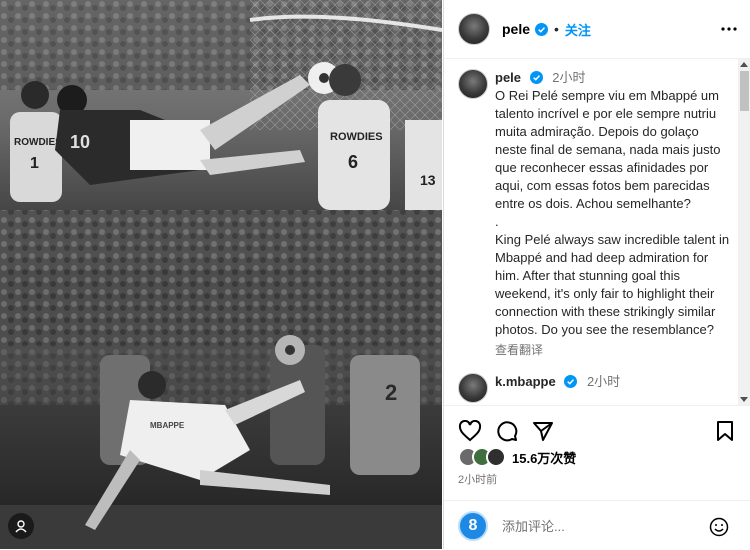  I want to click on badge-icon: 8, so click(473, 525).